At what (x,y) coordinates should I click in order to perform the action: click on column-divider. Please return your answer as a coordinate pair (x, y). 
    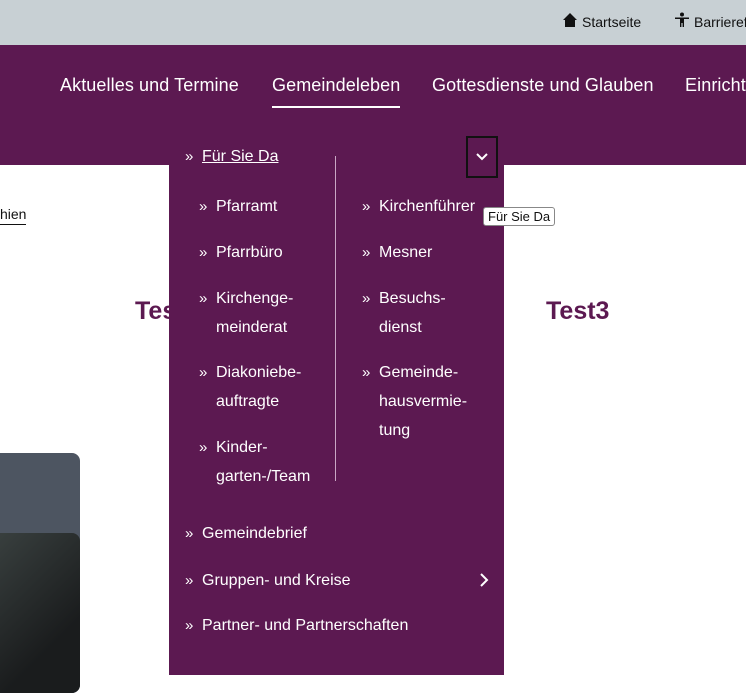
    Looking at the image, I should click on (335, 318).